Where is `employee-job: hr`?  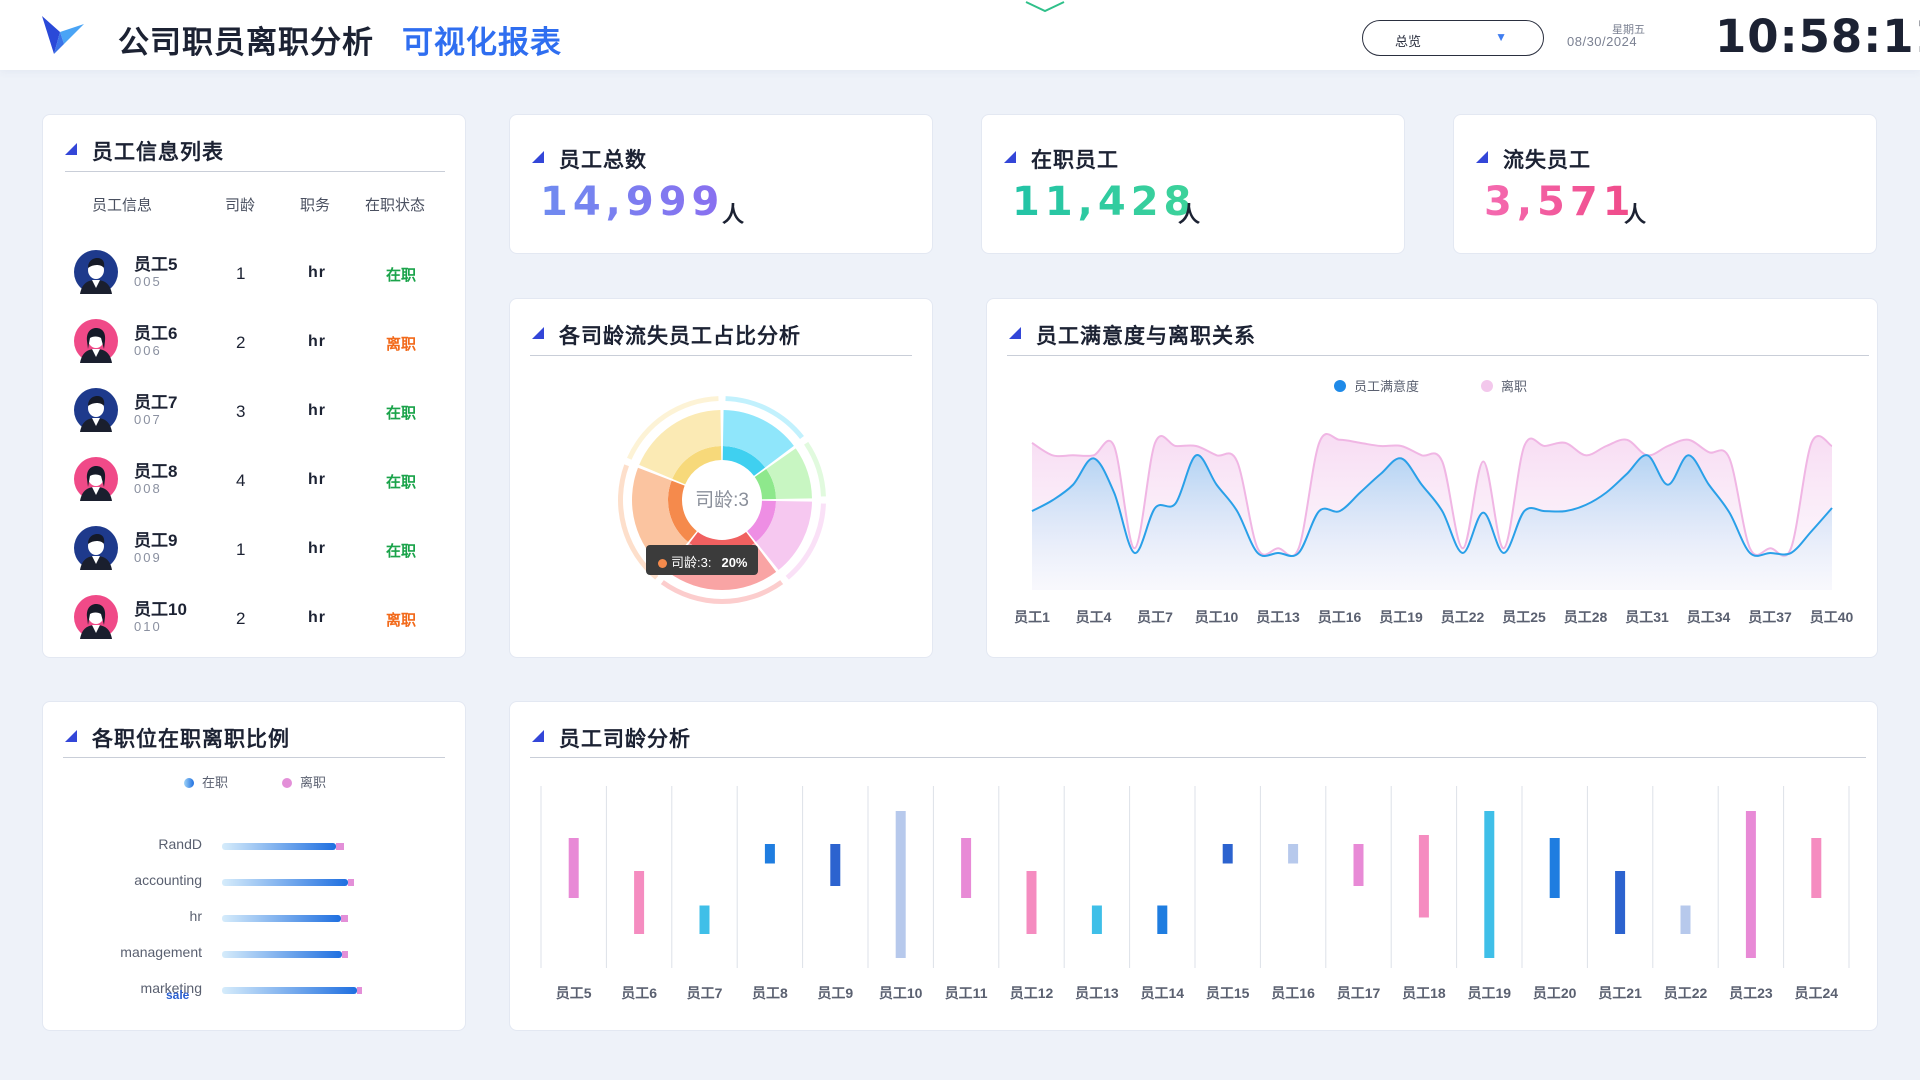 employee-job: hr is located at coordinates (317, 479).